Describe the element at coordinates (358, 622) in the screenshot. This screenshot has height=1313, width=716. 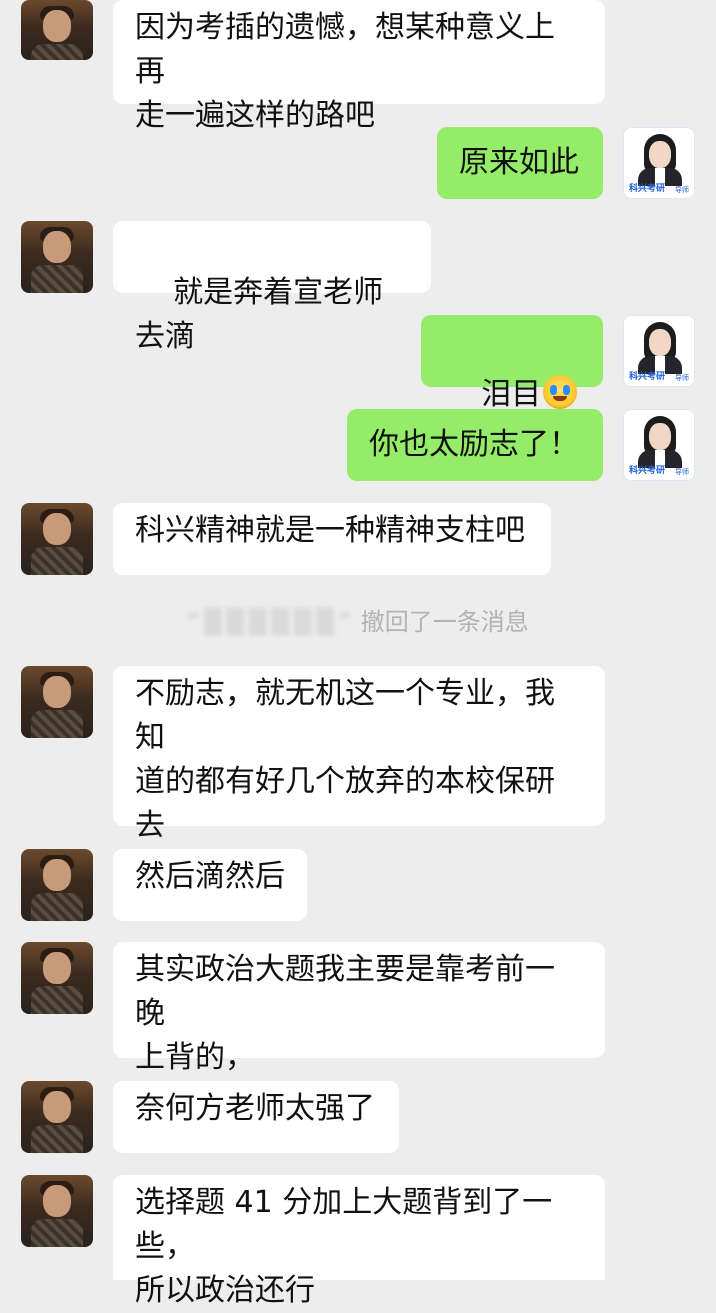
I see `recall-notice: “▒▒▒▒▒▒” 撤回了一条消息` at that location.